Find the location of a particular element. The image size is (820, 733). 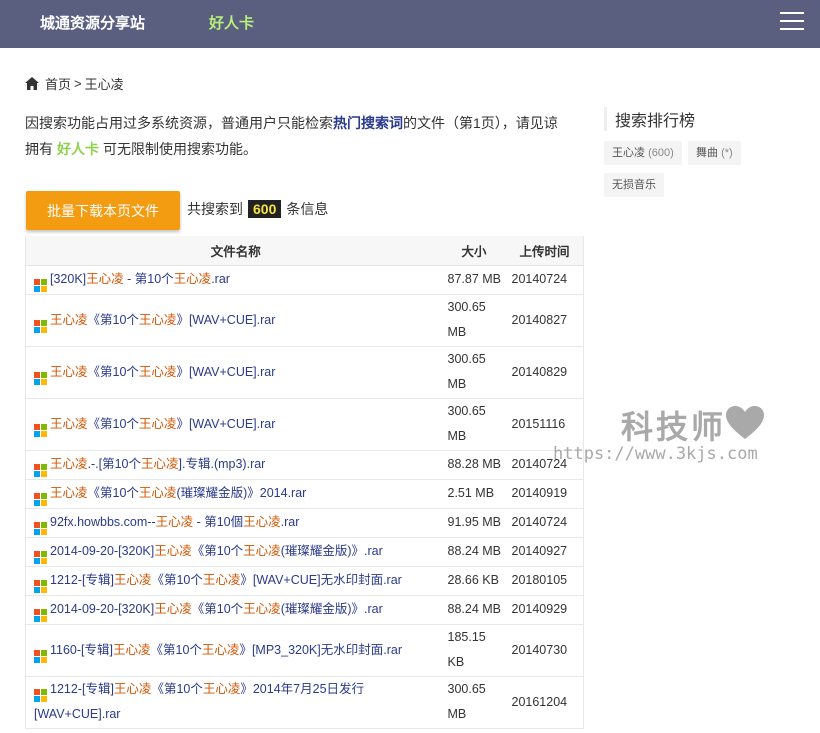

file-link: 王心凌《第10个王心凌(璀璨耀金版)》2014.rar is located at coordinates (178, 493).